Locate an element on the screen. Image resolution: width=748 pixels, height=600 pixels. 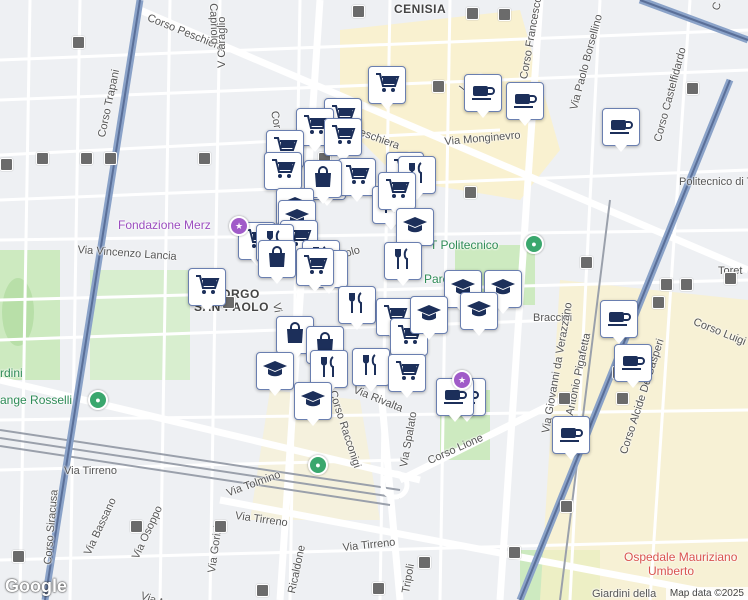
street-label-fondazione-merz: Fondazione Merz is located at coordinates (164, 225).